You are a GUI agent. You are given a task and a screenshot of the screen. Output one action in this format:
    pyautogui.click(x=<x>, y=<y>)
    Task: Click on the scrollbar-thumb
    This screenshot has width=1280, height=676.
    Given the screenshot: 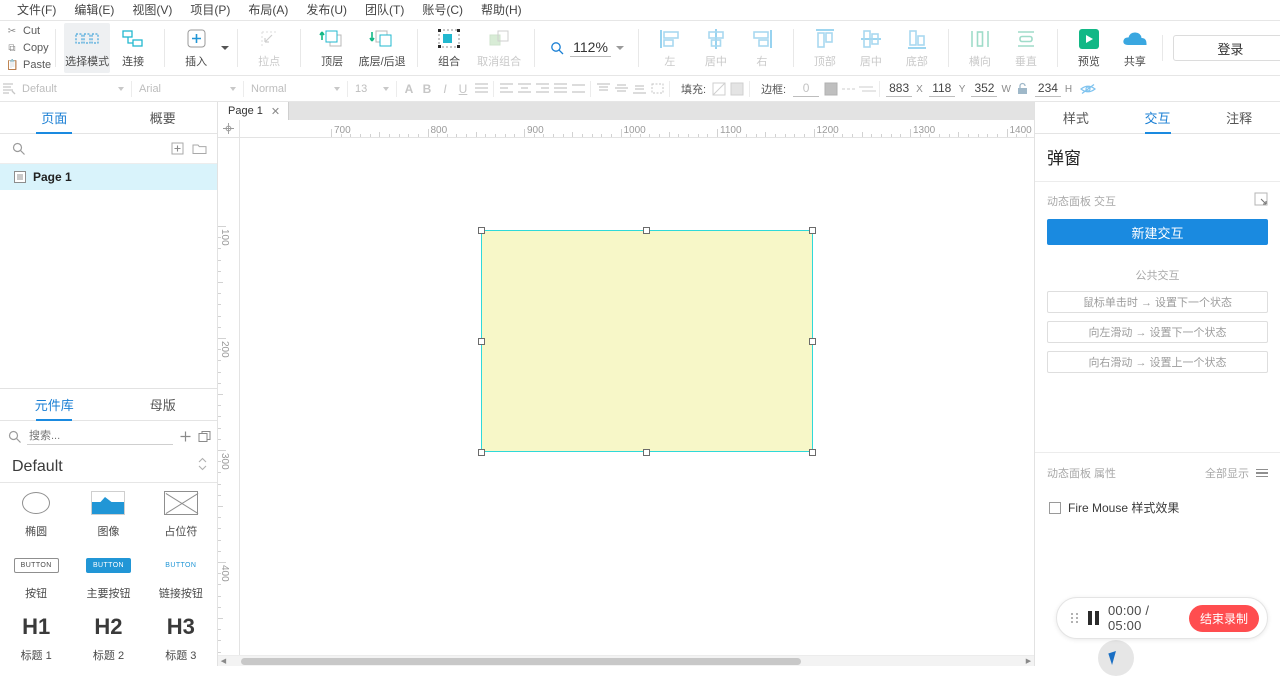 What is the action you would take?
    pyautogui.click(x=521, y=661)
    